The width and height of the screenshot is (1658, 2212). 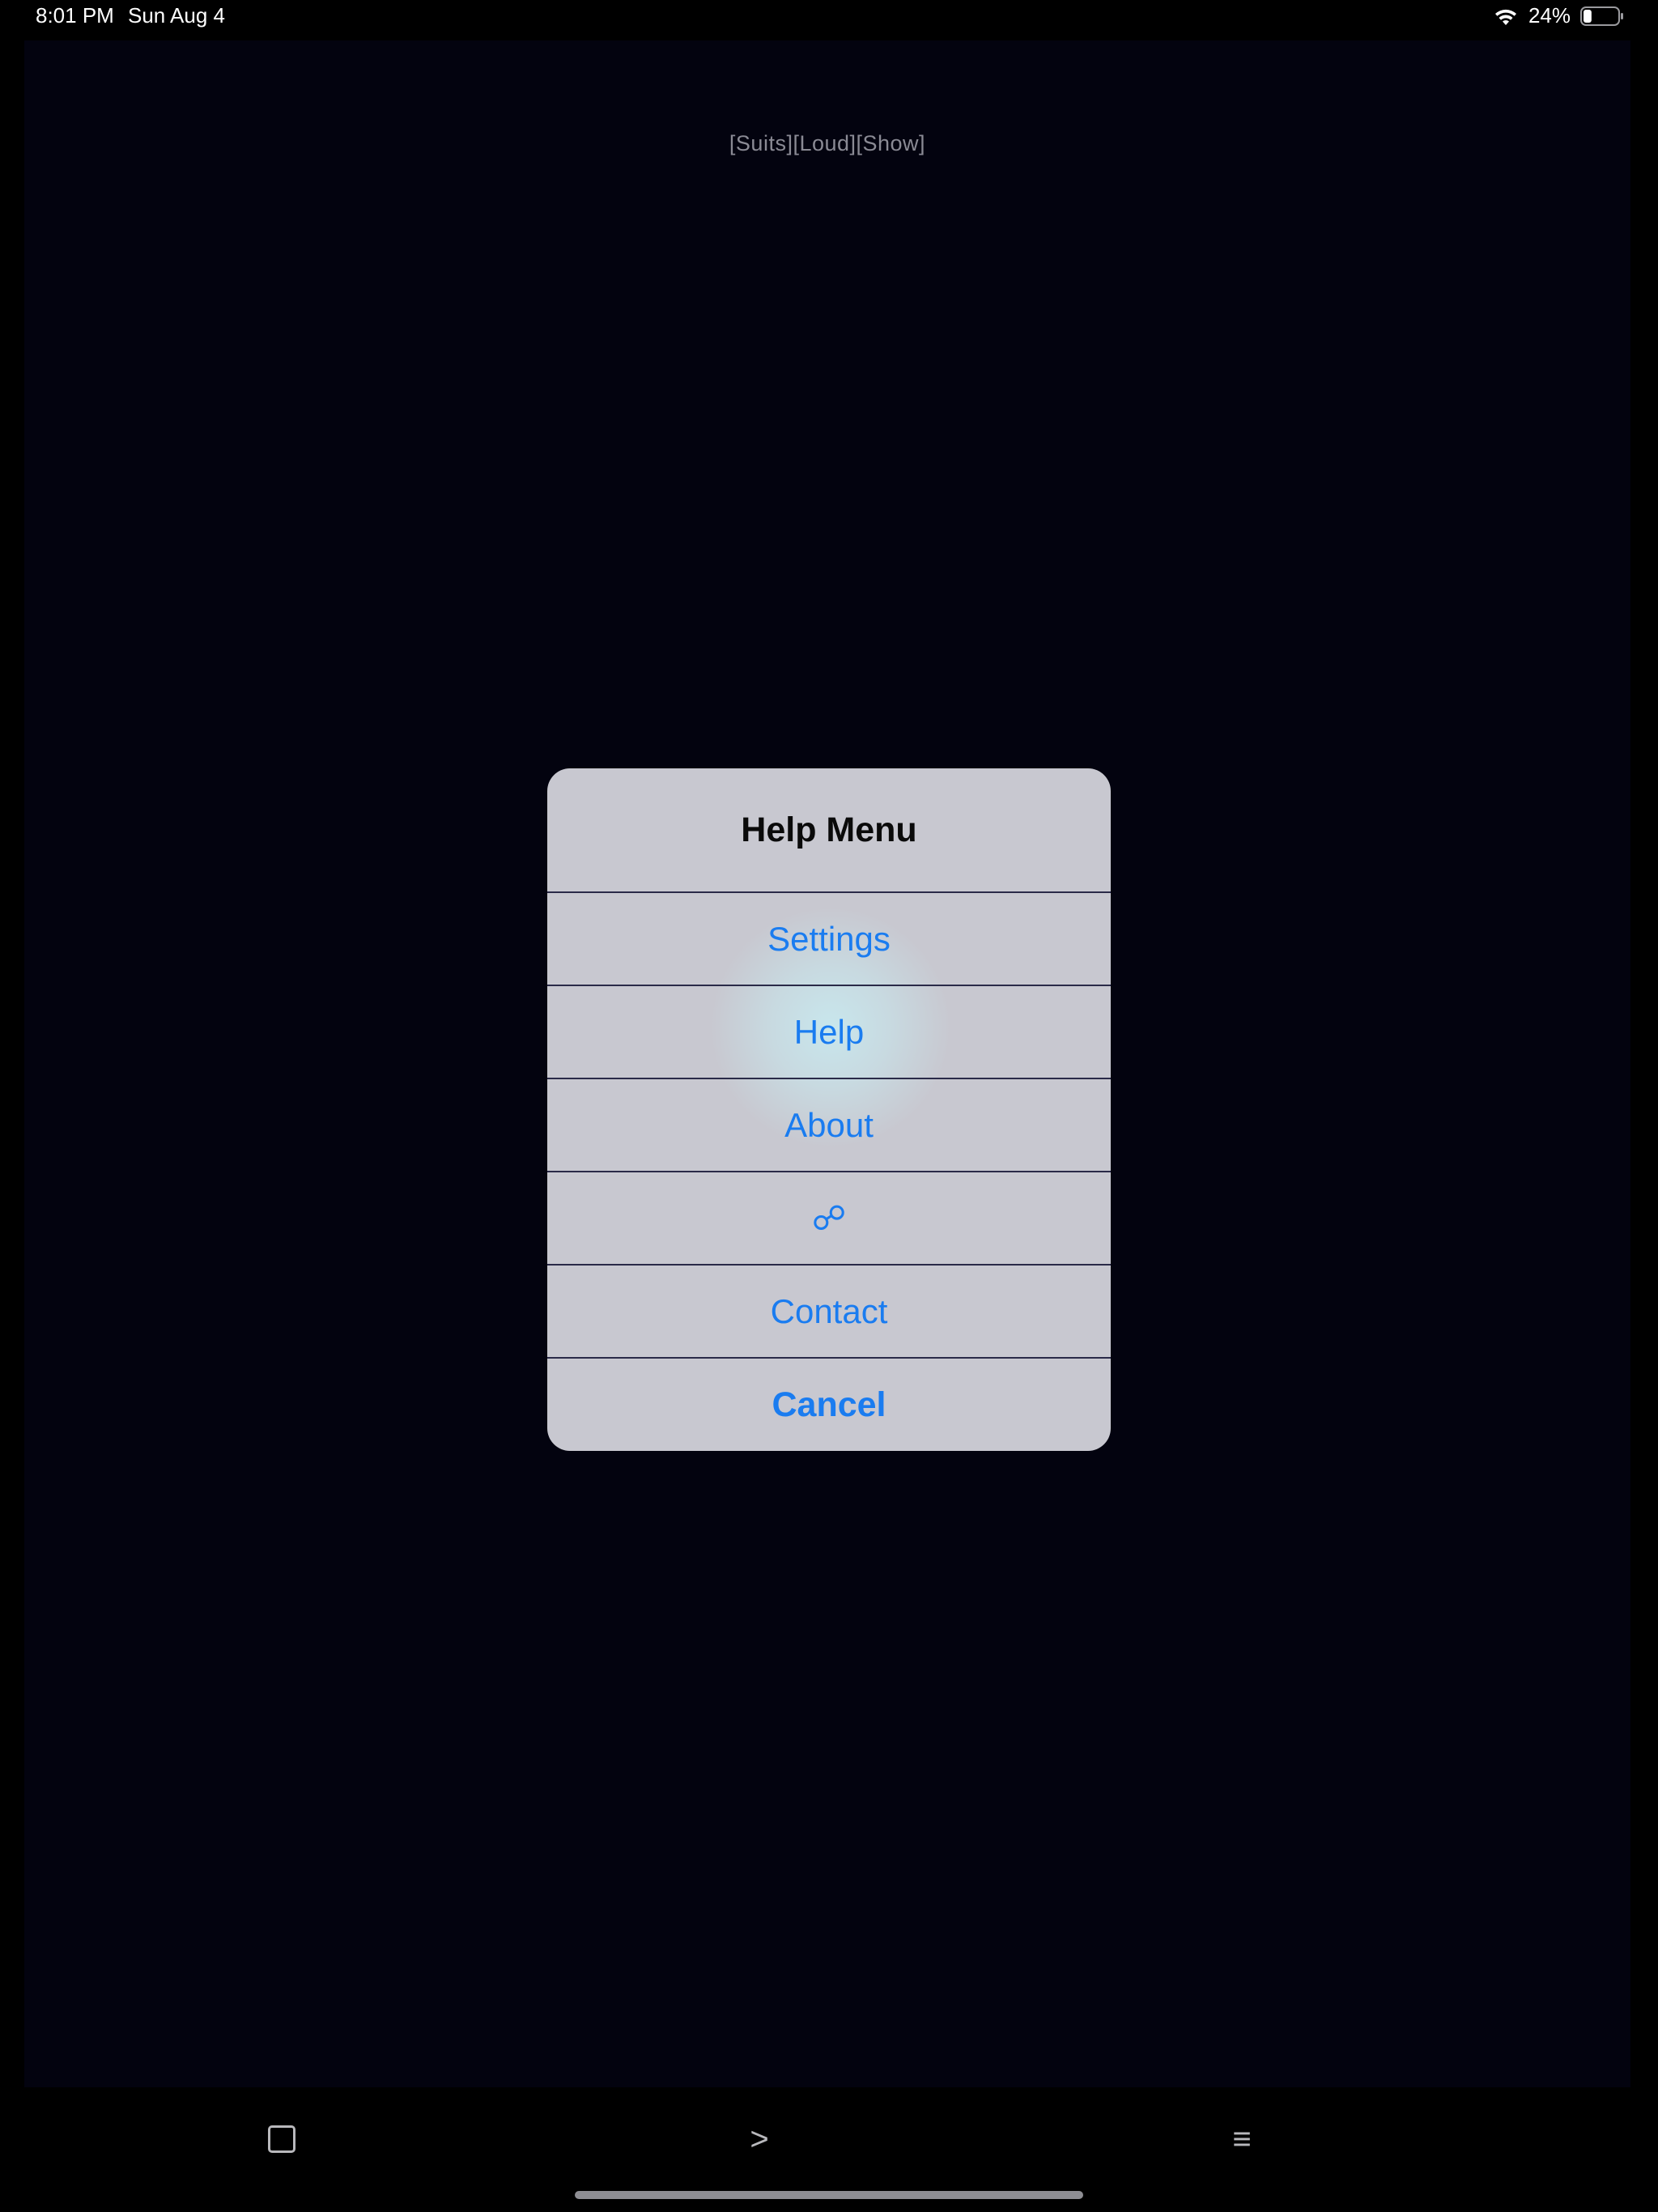 What do you see at coordinates (827, 143) in the screenshot?
I see `suit-display-label: [Suits][Loud][Show]` at bounding box center [827, 143].